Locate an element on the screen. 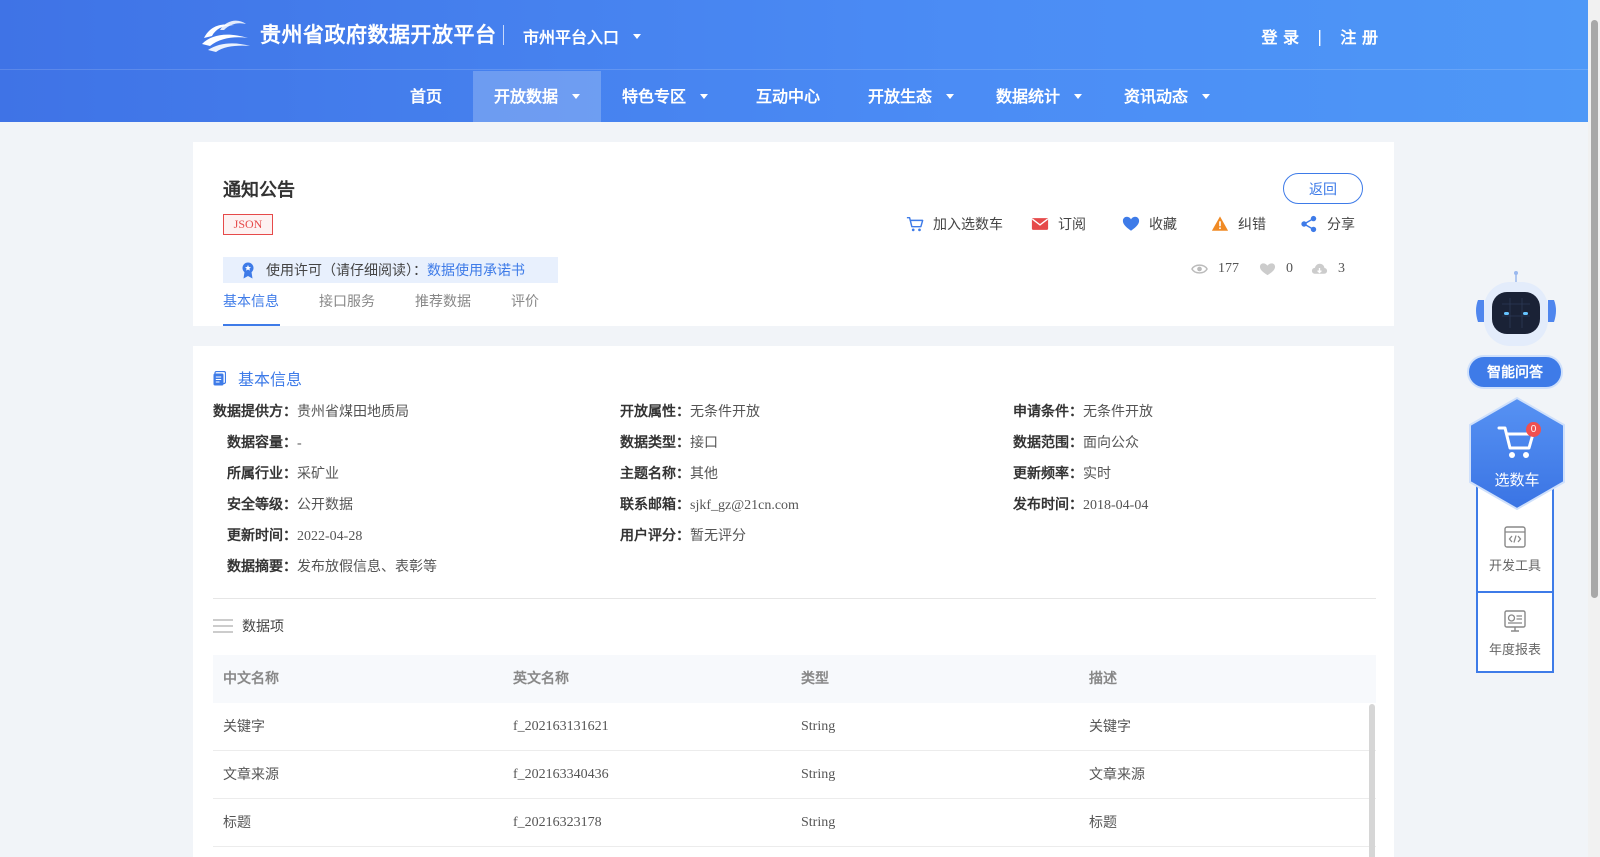  page-title: 通知公告 is located at coordinates (259, 190).